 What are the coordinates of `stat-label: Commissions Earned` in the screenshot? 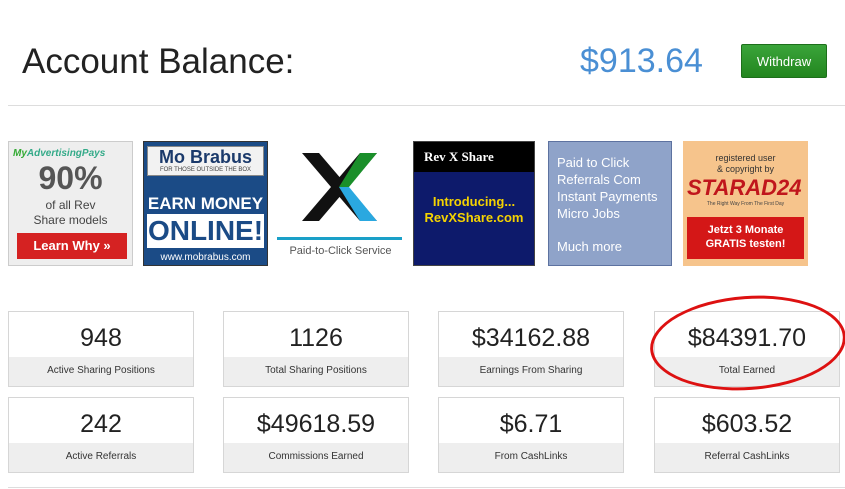 It's located at (316, 457).